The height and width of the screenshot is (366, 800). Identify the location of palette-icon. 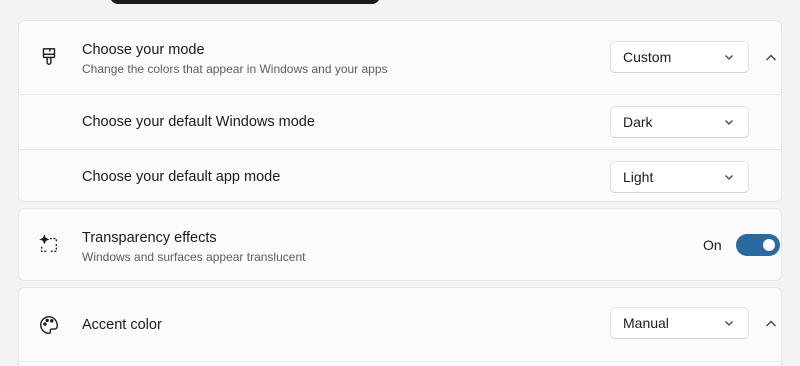
(49, 325).